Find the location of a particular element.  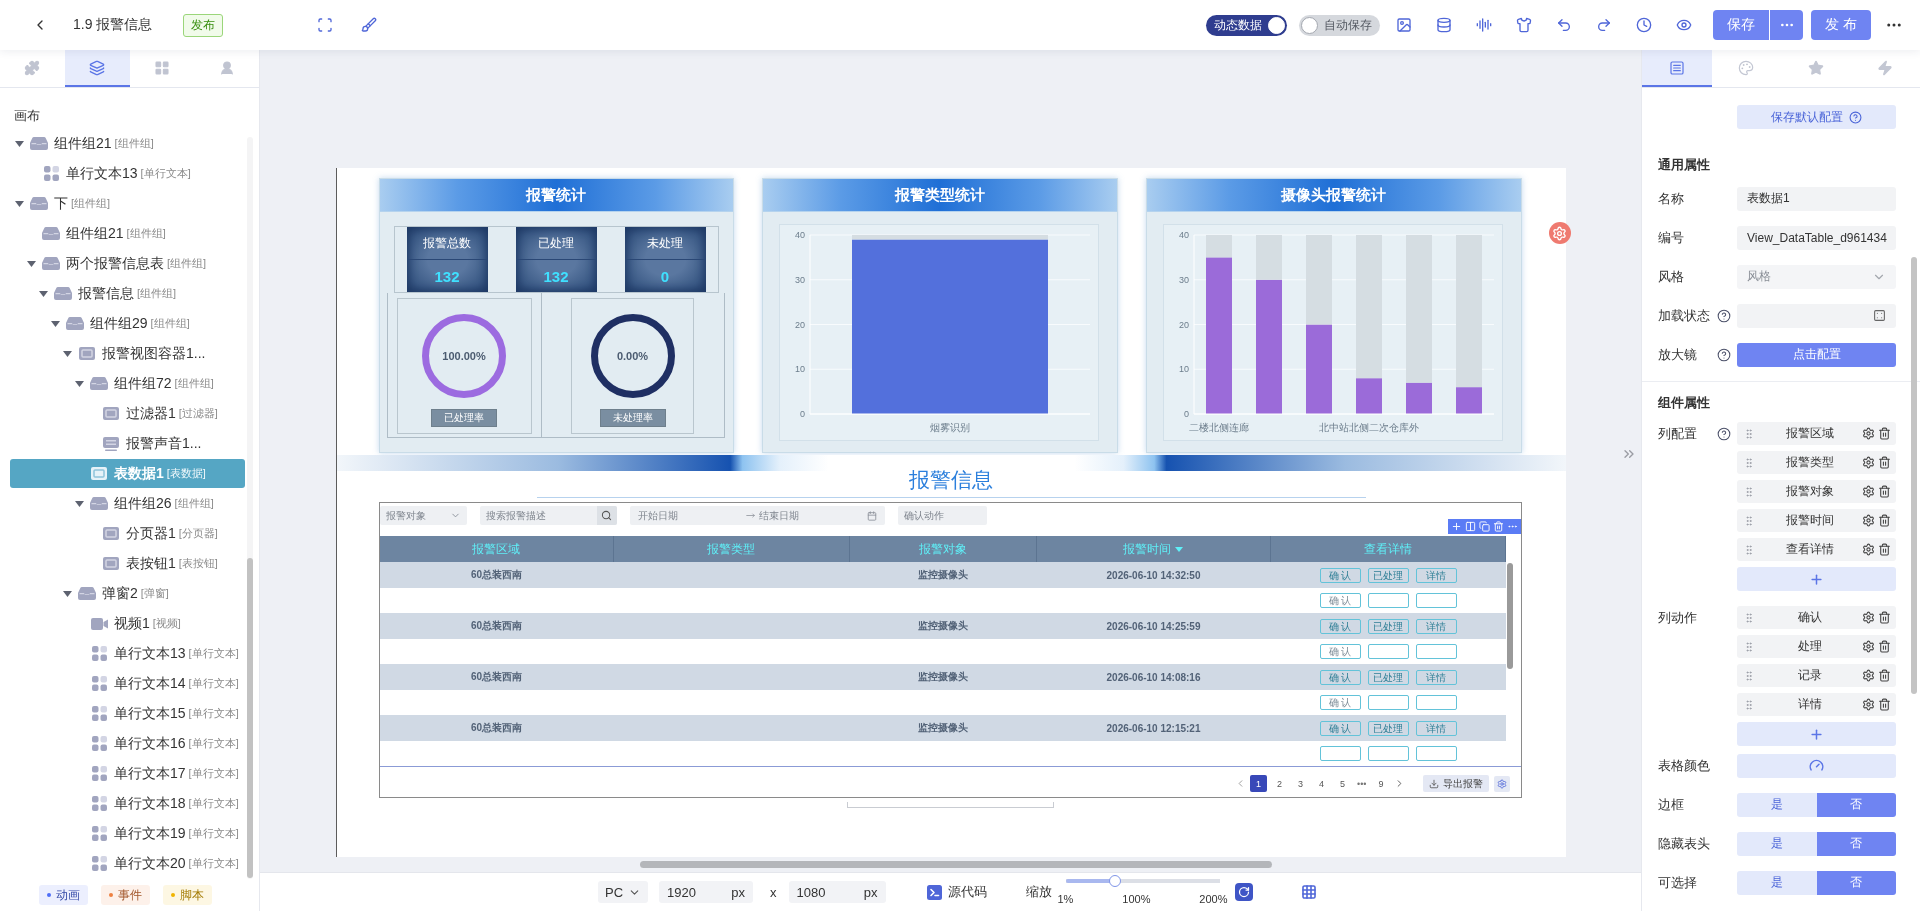

bottom-tab: 动画 is located at coordinates (63, 895).